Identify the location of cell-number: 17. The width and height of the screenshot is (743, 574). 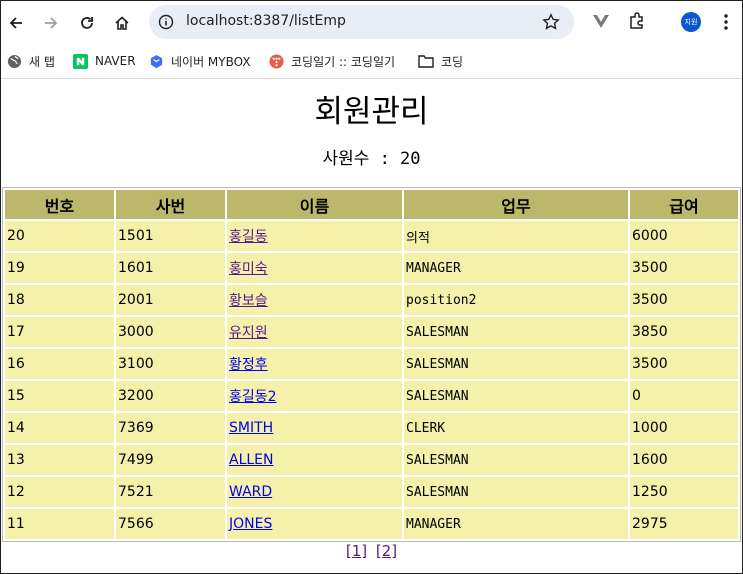
(59, 332).